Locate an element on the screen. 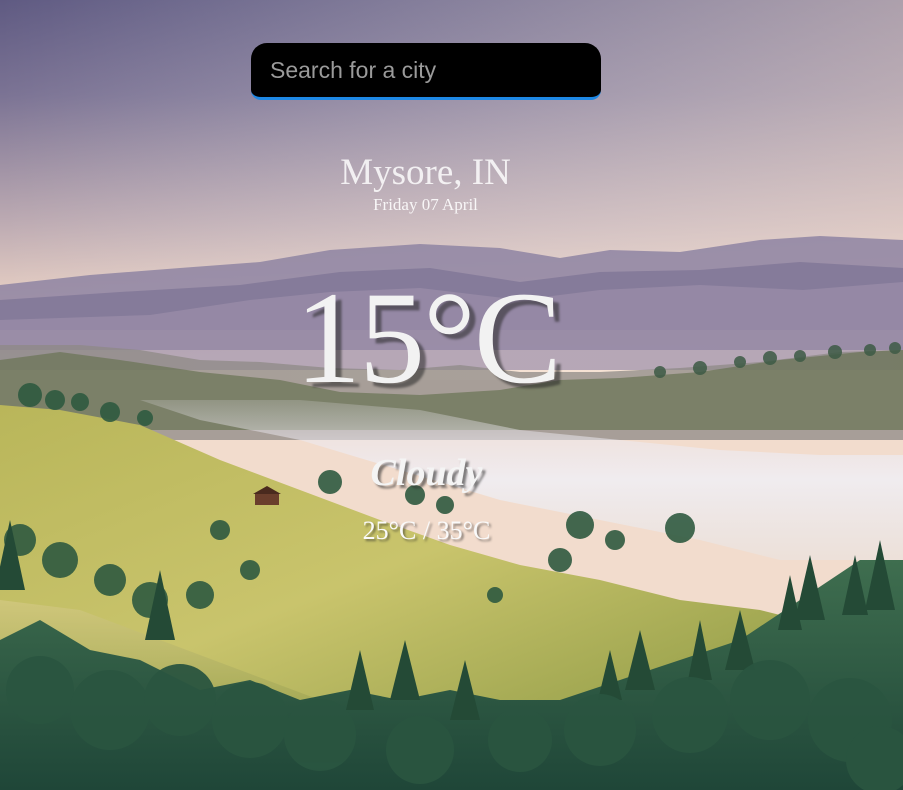  city-search-input is located at coordinates (426, 71).